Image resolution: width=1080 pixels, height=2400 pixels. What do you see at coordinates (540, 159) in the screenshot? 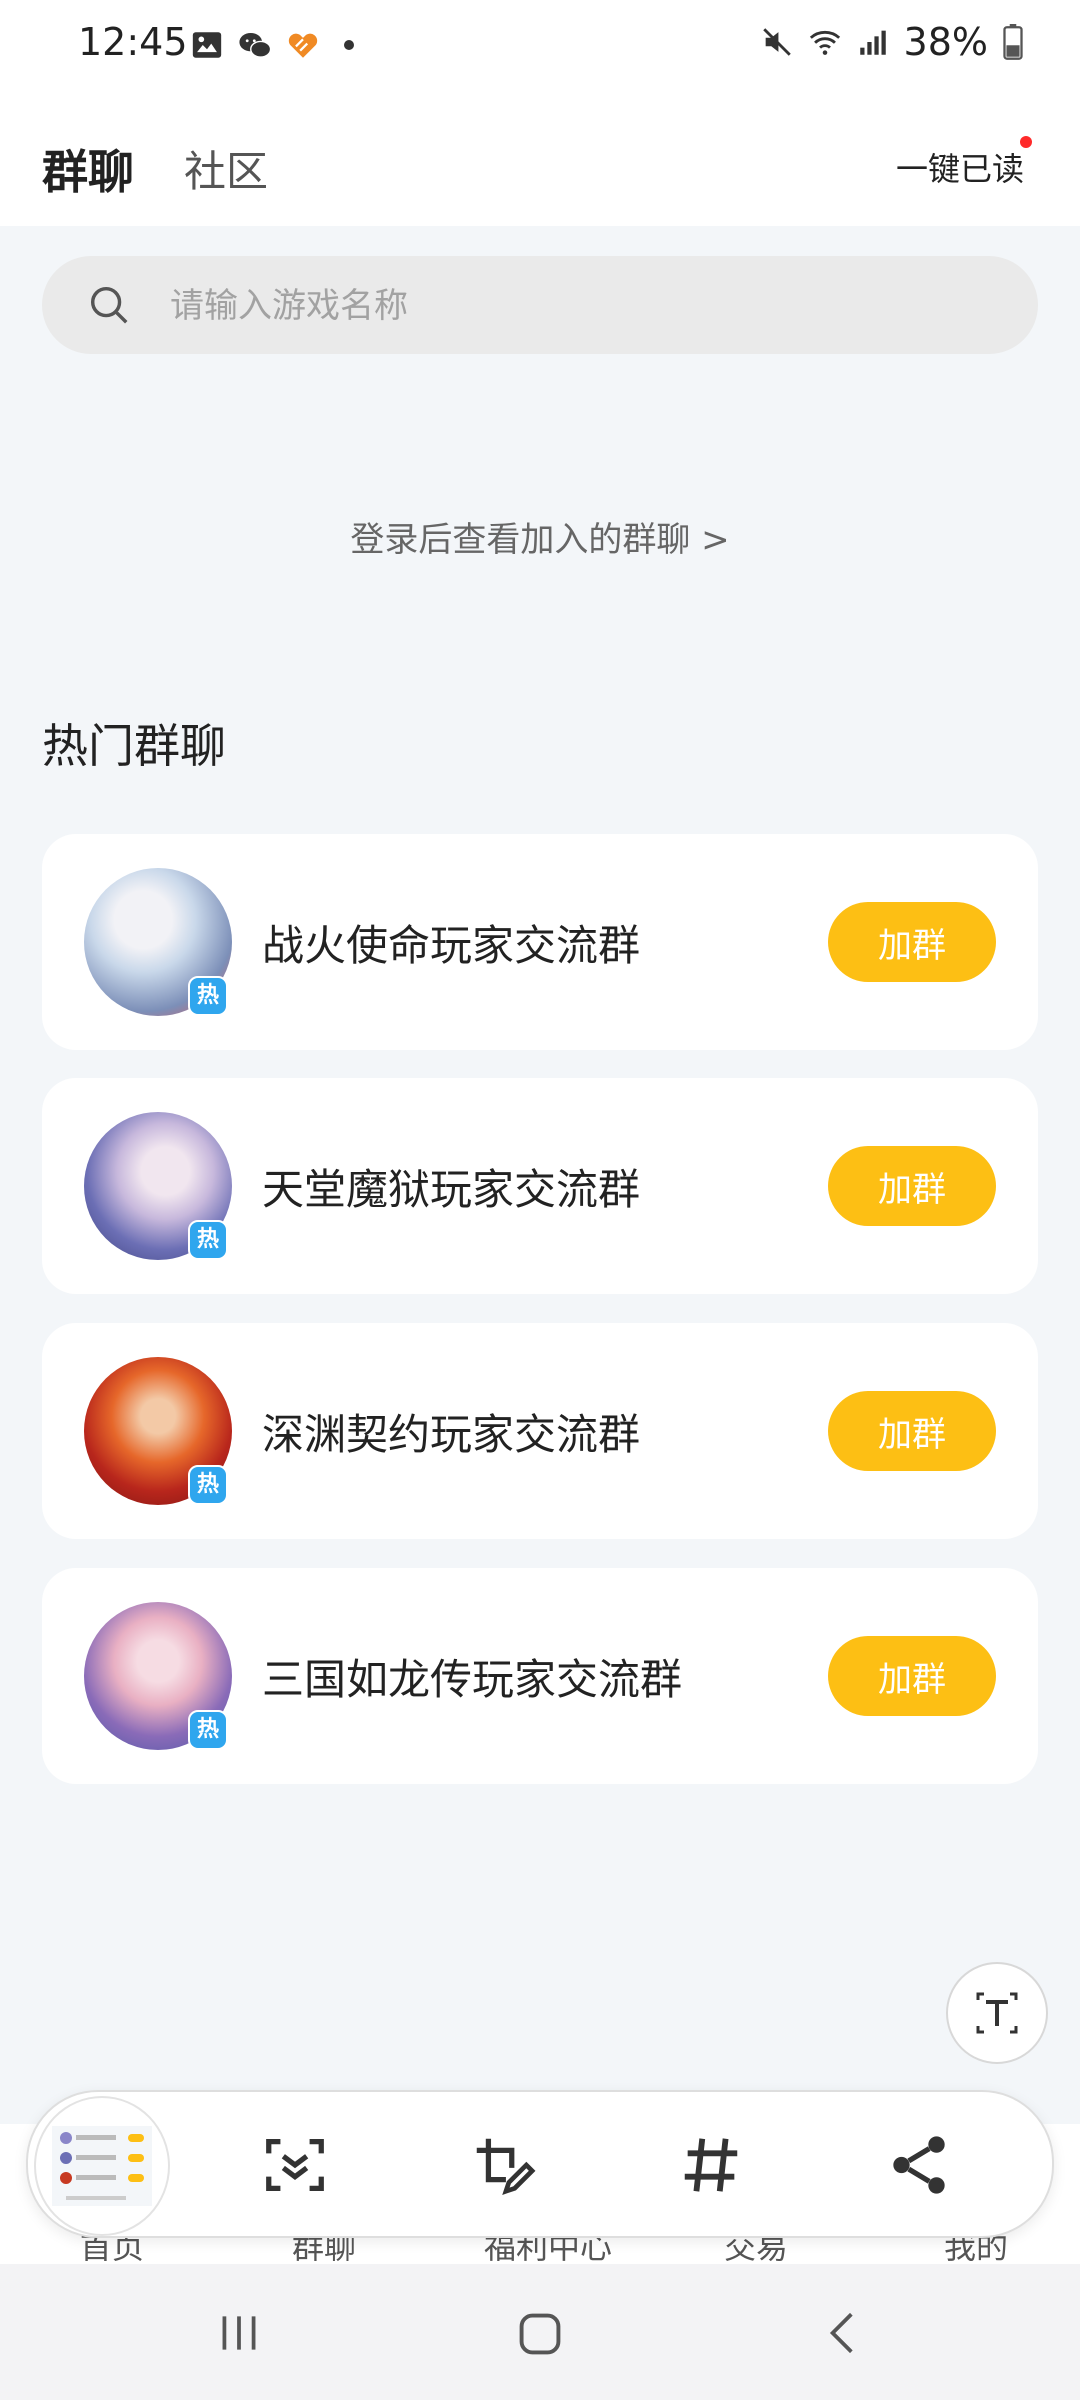
I see `top-header: 群聊 社区 一键已读` at bounding box center [540, 159].